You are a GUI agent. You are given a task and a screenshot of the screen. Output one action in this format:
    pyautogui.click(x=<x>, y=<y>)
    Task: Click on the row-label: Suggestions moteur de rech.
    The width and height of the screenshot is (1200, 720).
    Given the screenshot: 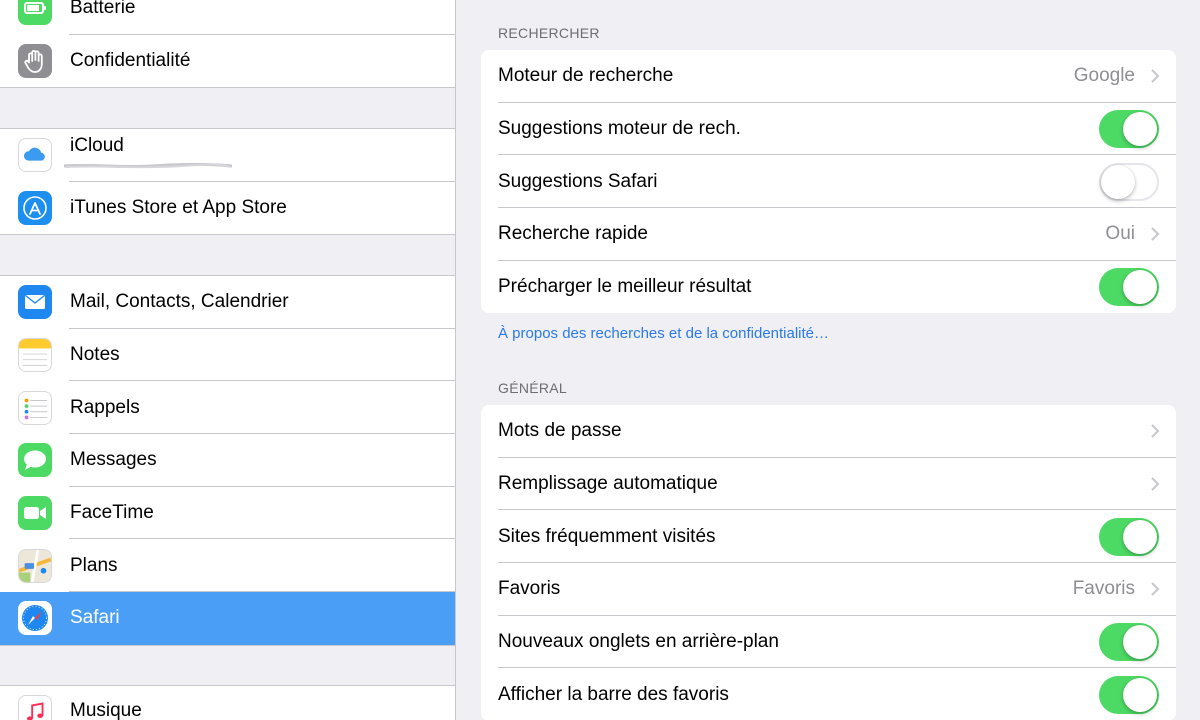 What is the action you would take?
    pyautogui.click(x=619, y=129)
    